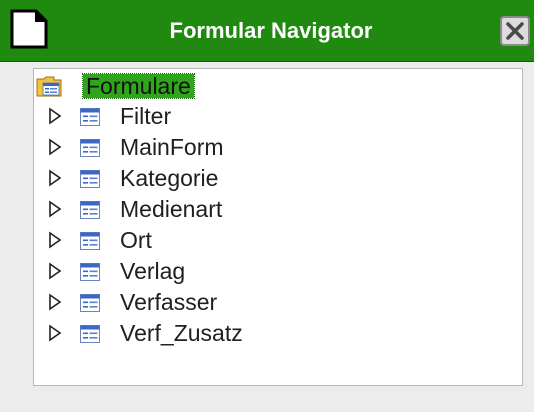  Describe the element at coordinates (172, 147) in the screenshot. I see `tree-item-label: MainForm` at that location.